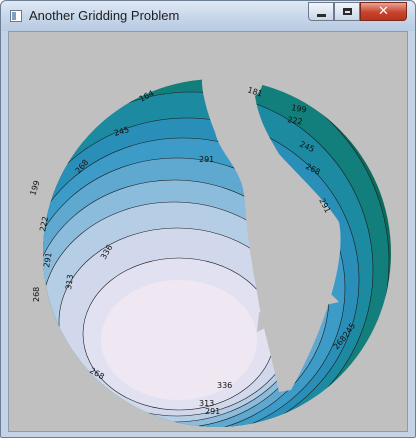  I want to click on title-bar: Another Gridding Problem ✕, so click(208, 16).